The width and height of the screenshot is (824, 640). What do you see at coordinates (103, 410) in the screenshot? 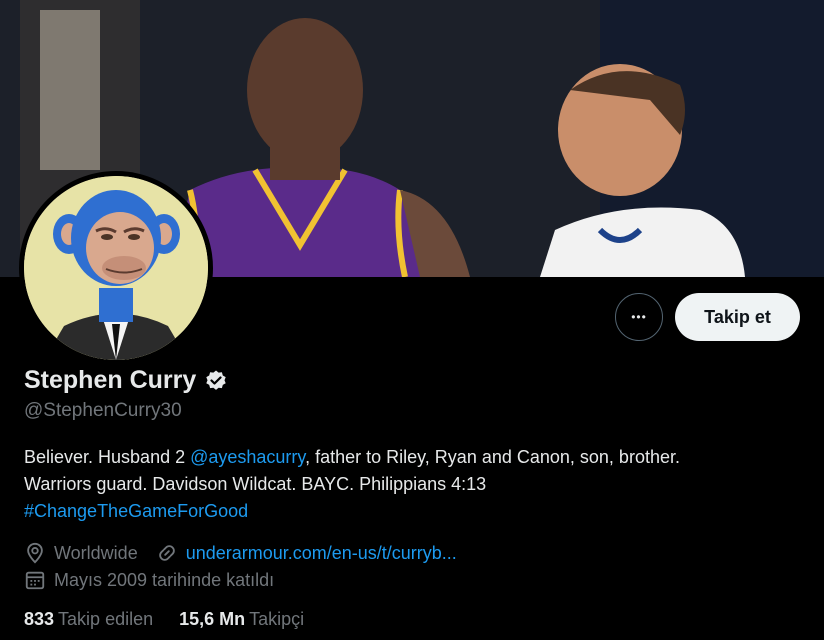
I see `profile-handle: @StephenCurry30` at bounding box center [103, 410].